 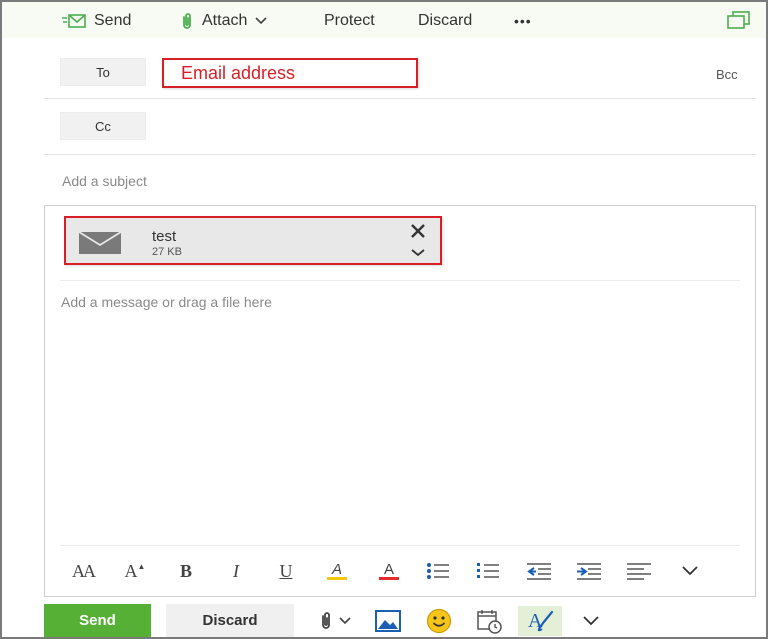 I want to click on emoji-icon, so click(x=439, y=621).